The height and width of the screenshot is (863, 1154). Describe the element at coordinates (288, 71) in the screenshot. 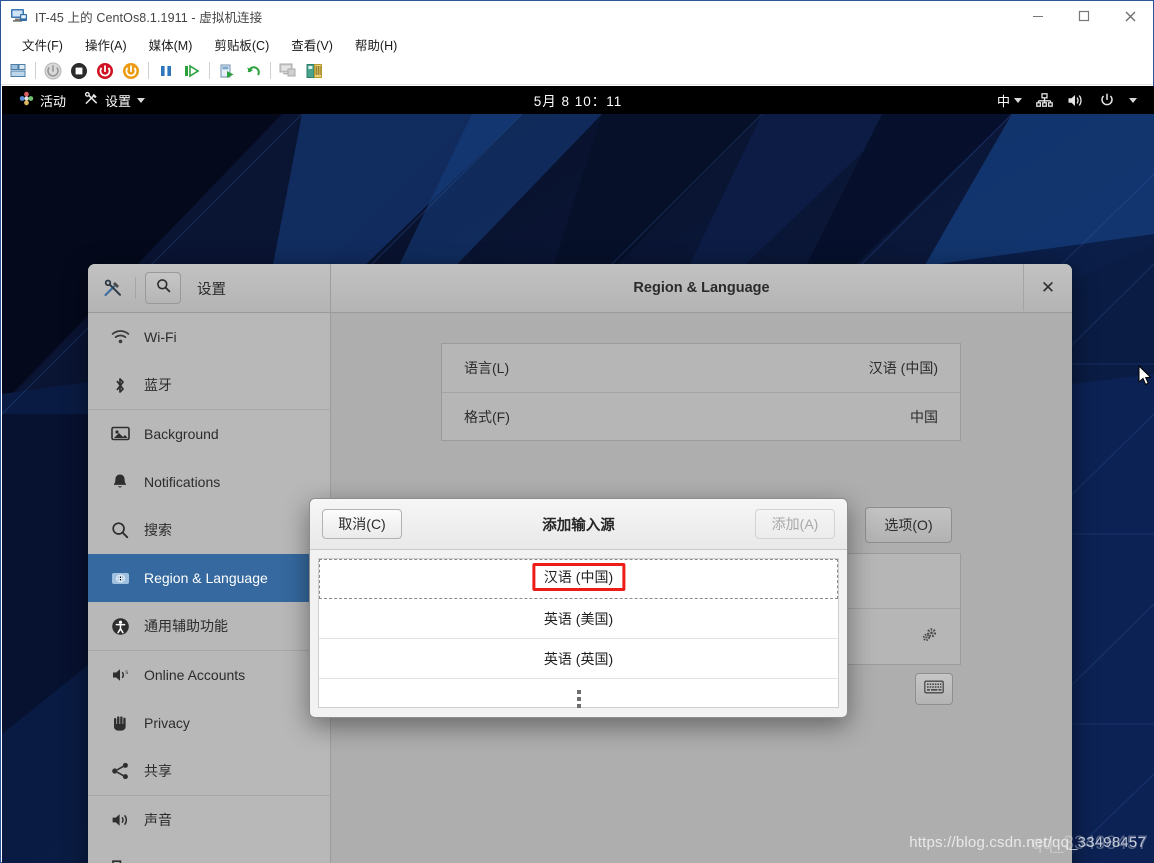

I see `enhanced-session-icon` at that location.